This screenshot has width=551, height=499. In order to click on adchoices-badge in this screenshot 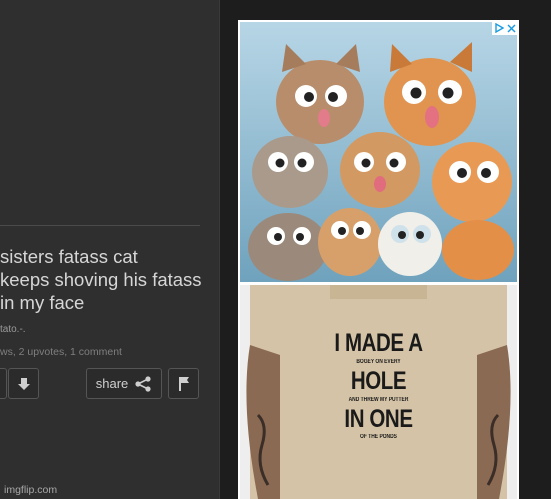, I will do `click(505, 28)`.